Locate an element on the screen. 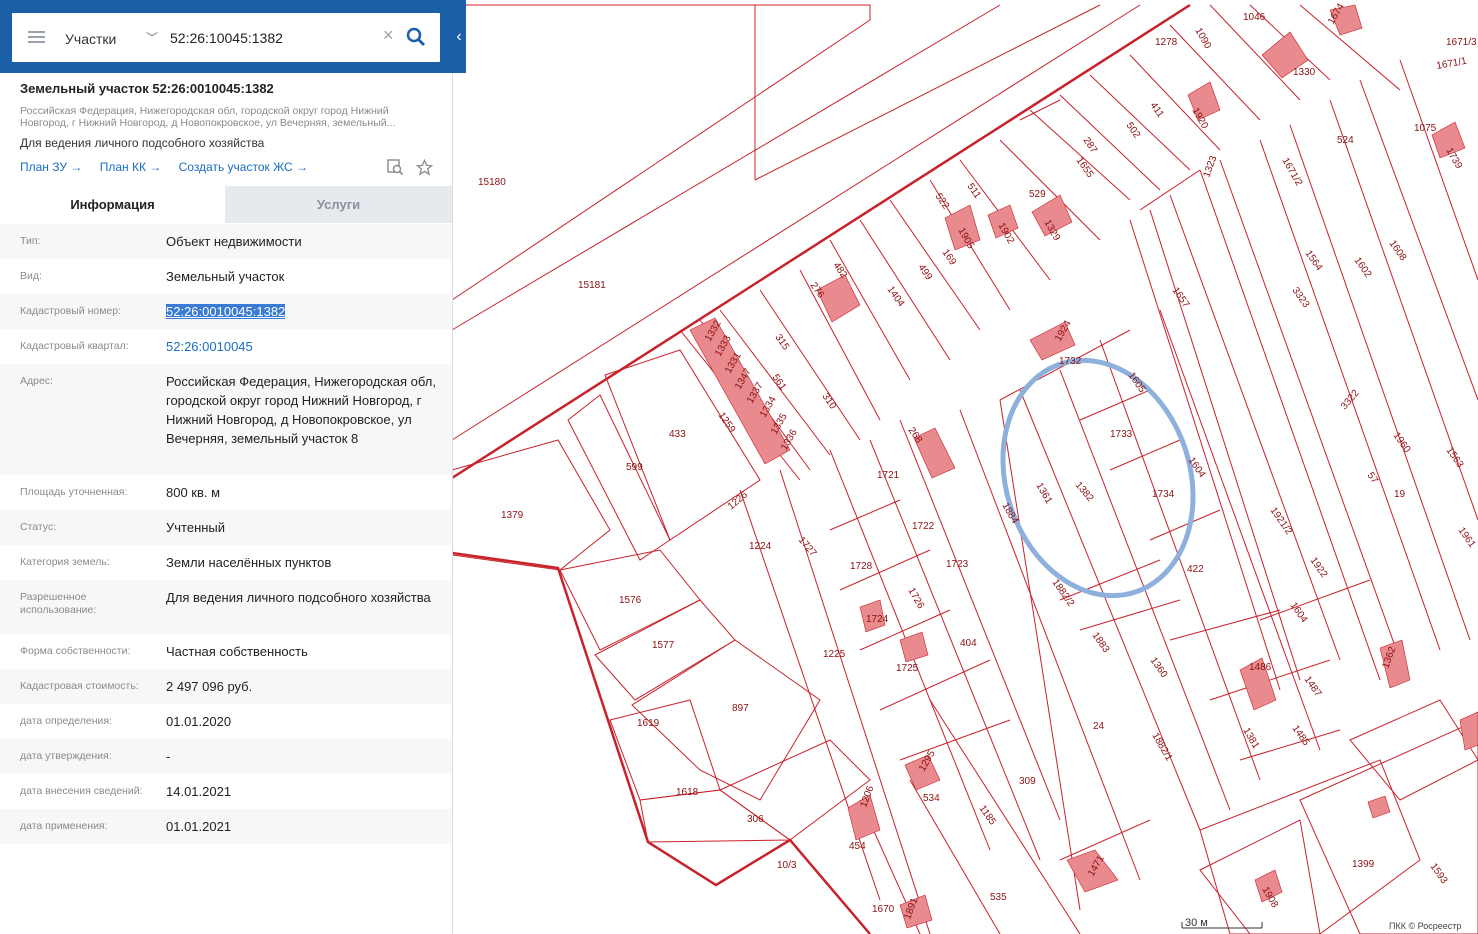 This screenshot has height=934, width=1478. parcel-number-label: 599 is located at coordinates (634, 467).